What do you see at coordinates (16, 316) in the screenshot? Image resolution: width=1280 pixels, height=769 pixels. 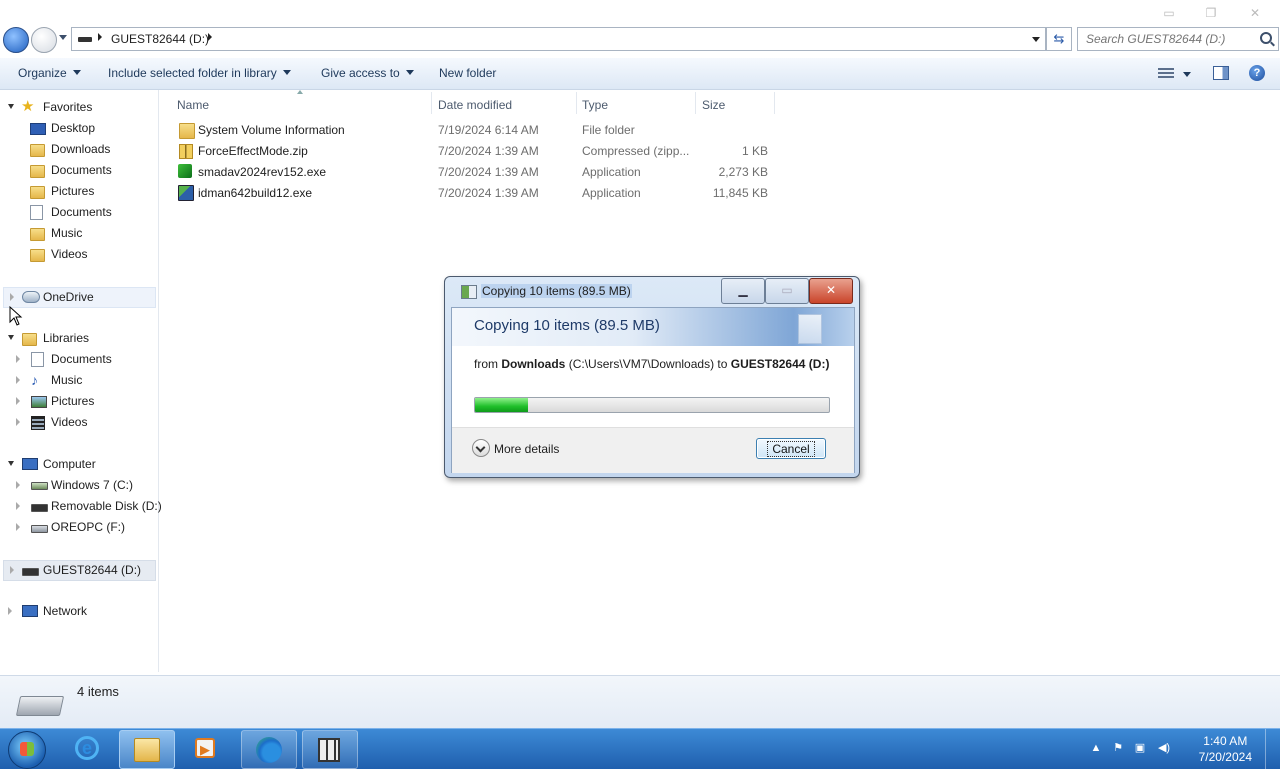 I see `mouse-cursor-icon` at bounding box center [16, 316].